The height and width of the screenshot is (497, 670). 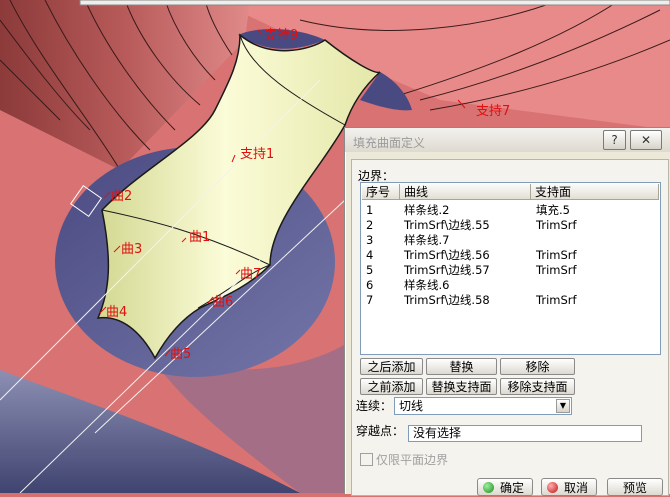 I want to click on pass-point-label: 穿越点：, so click(x=380, y=431).